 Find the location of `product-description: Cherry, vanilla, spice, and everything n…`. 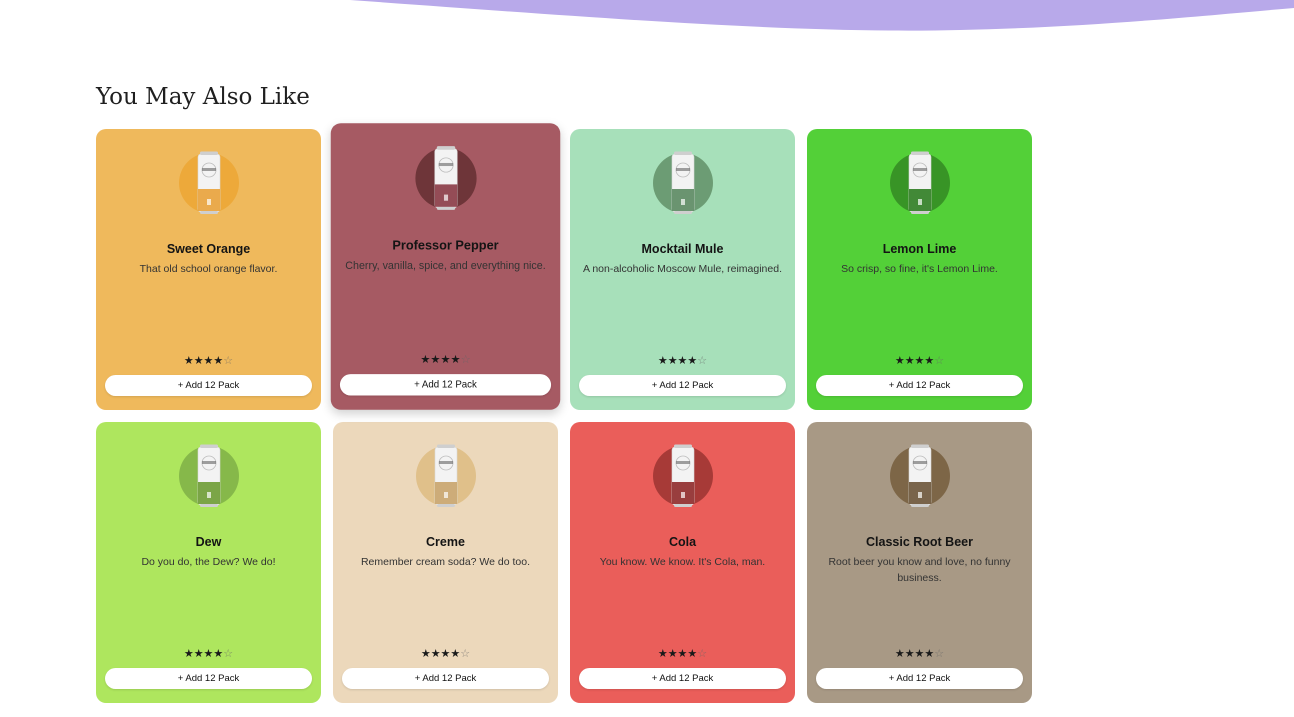

product-description: Cherry, vanilla, spice, and everything n… is located at coordinates (445, 266).